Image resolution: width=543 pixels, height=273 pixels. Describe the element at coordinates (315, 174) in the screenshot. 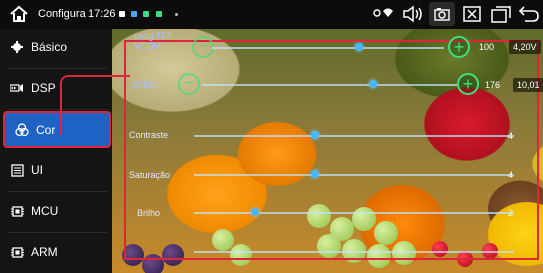

I see `saturation-slider-knob` at that location.